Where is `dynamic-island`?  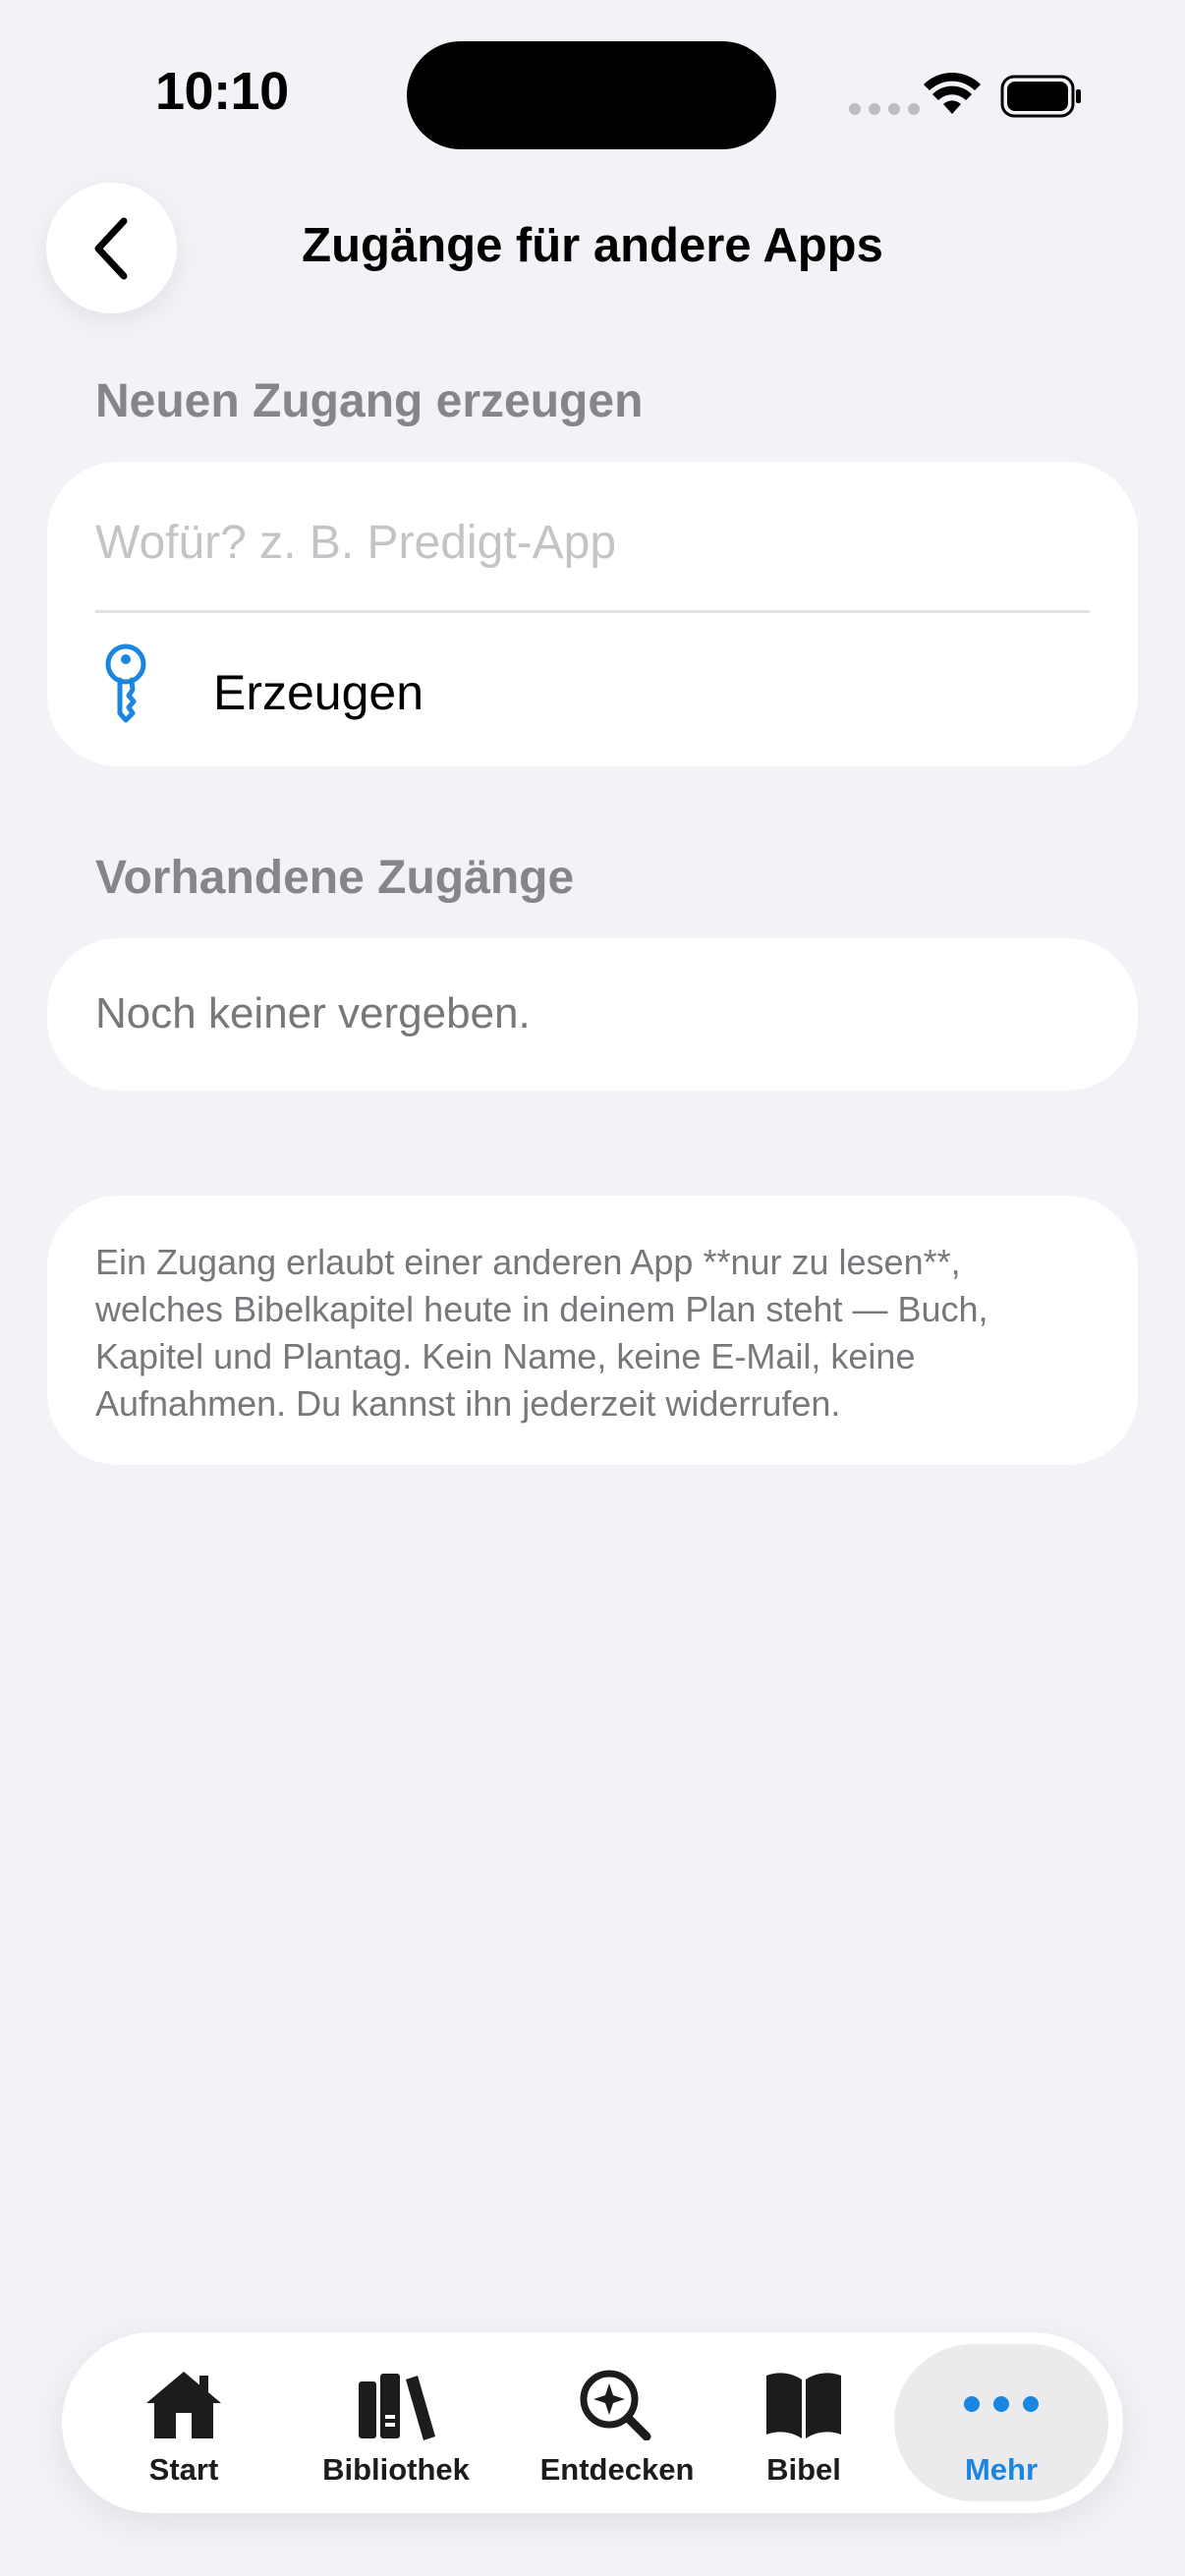
dynamic-island is located at coordinates (592, 95).